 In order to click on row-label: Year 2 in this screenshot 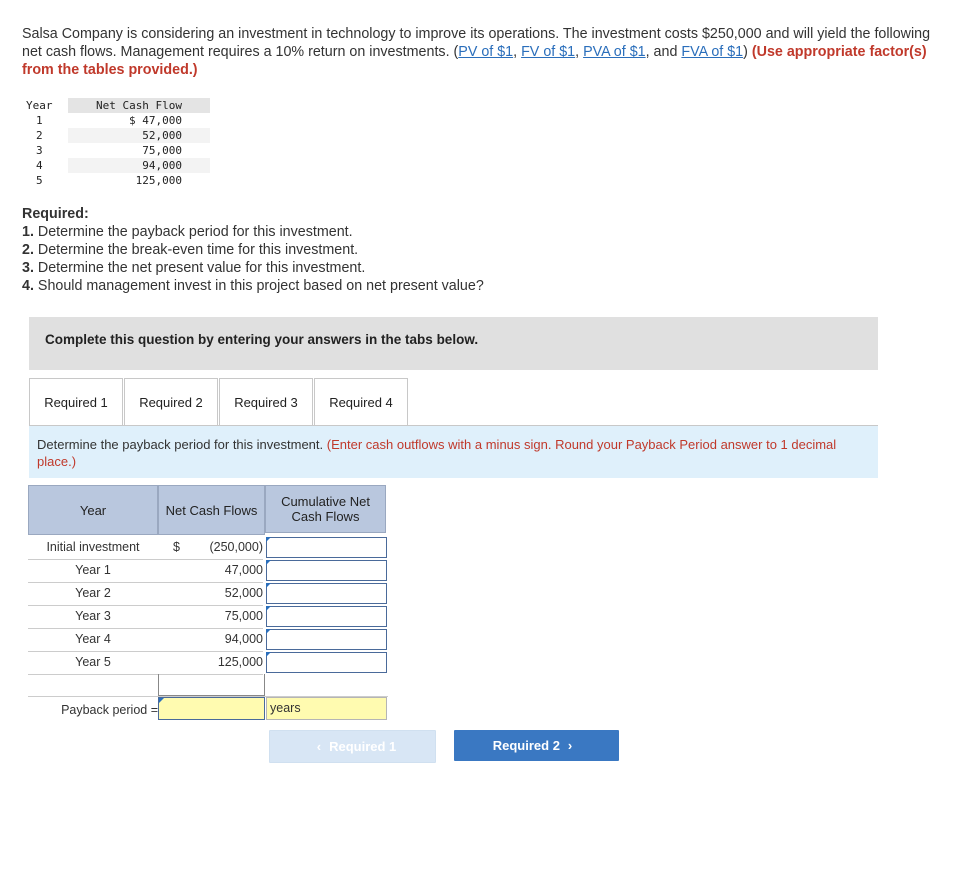, I will do `click(93, 594)`.